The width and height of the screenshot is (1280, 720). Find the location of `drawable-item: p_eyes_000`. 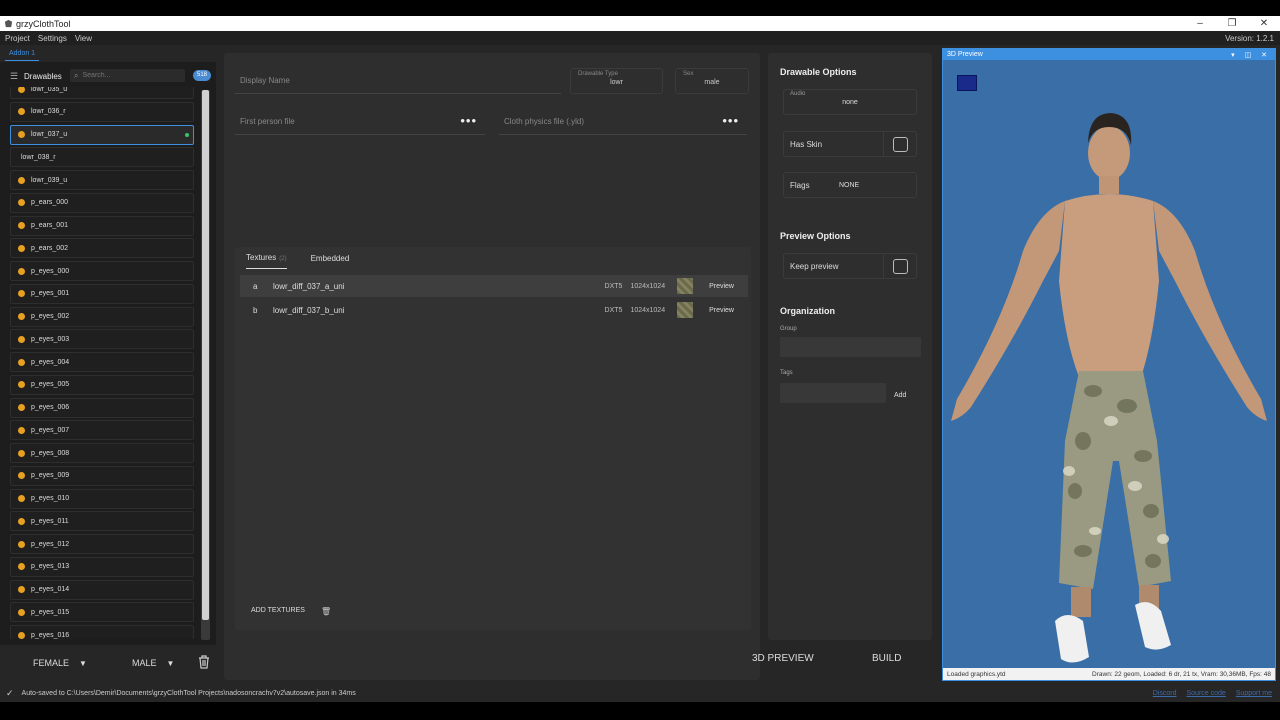

drawable-item: p_eyes_000 is located at coordinates (102, 271).